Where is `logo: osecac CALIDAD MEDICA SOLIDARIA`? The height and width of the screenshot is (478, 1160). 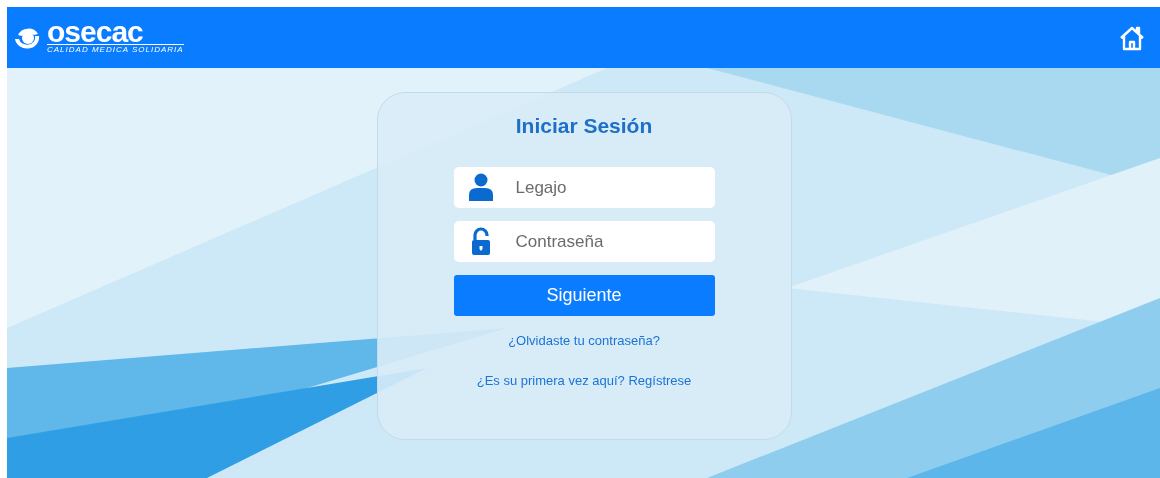 logo: osecac CALIDAD MEDICA SOLIDARIA is located at coordinates (98, 37).